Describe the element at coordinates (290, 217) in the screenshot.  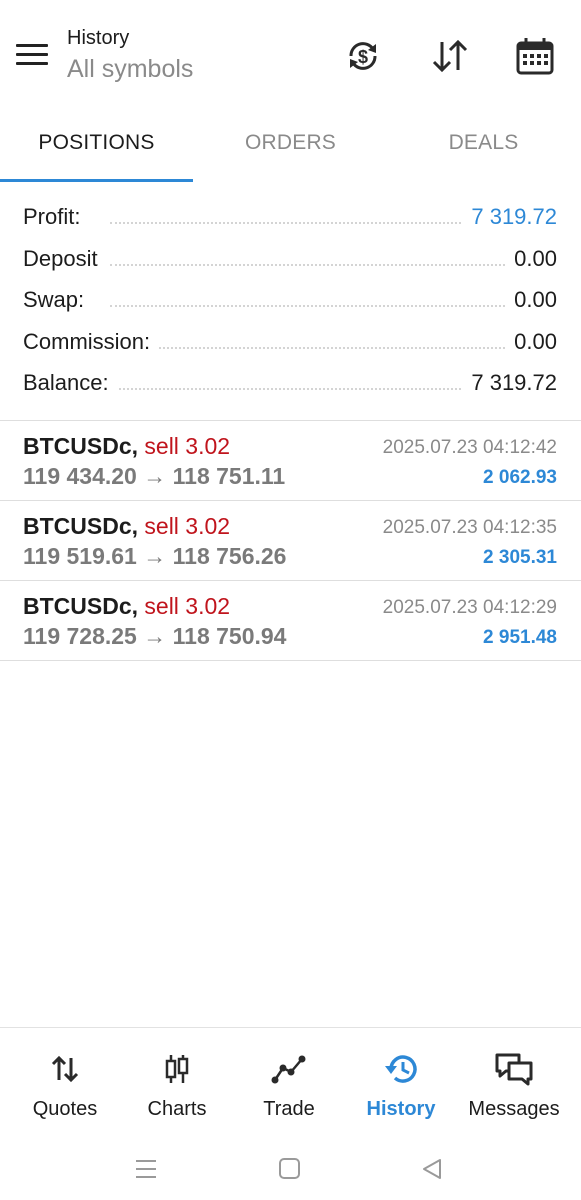
I see `summary-row-profit: Profit: 7 319.72` at that location.